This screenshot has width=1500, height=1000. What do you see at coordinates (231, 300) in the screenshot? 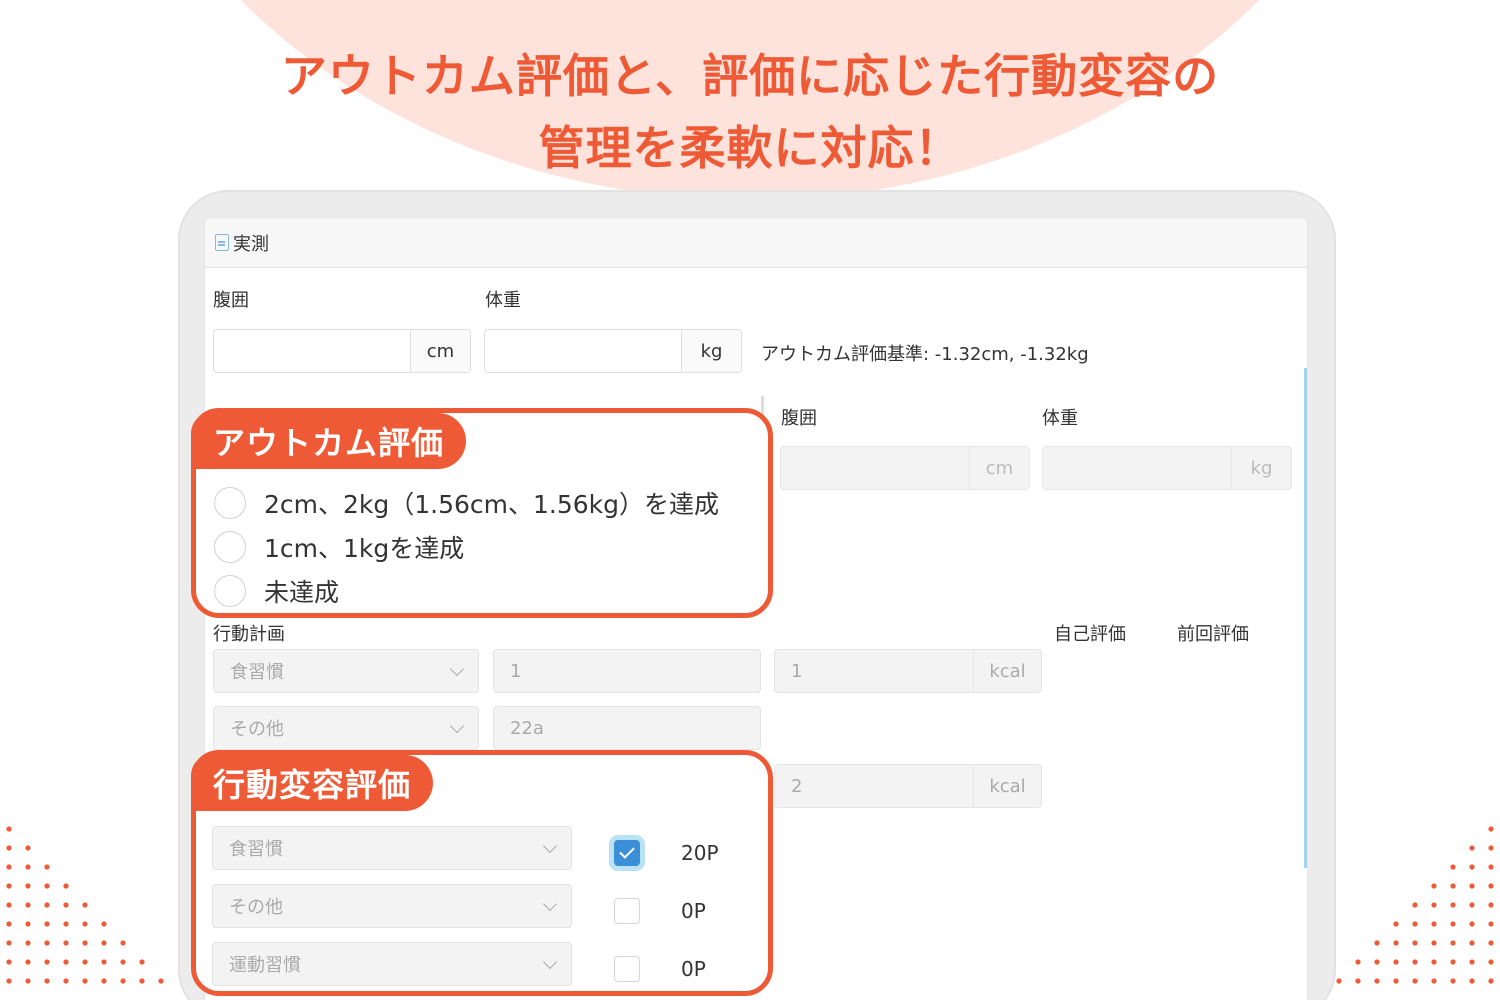
I see `waist-label: 腹囲` at bounding box center [231, 300].